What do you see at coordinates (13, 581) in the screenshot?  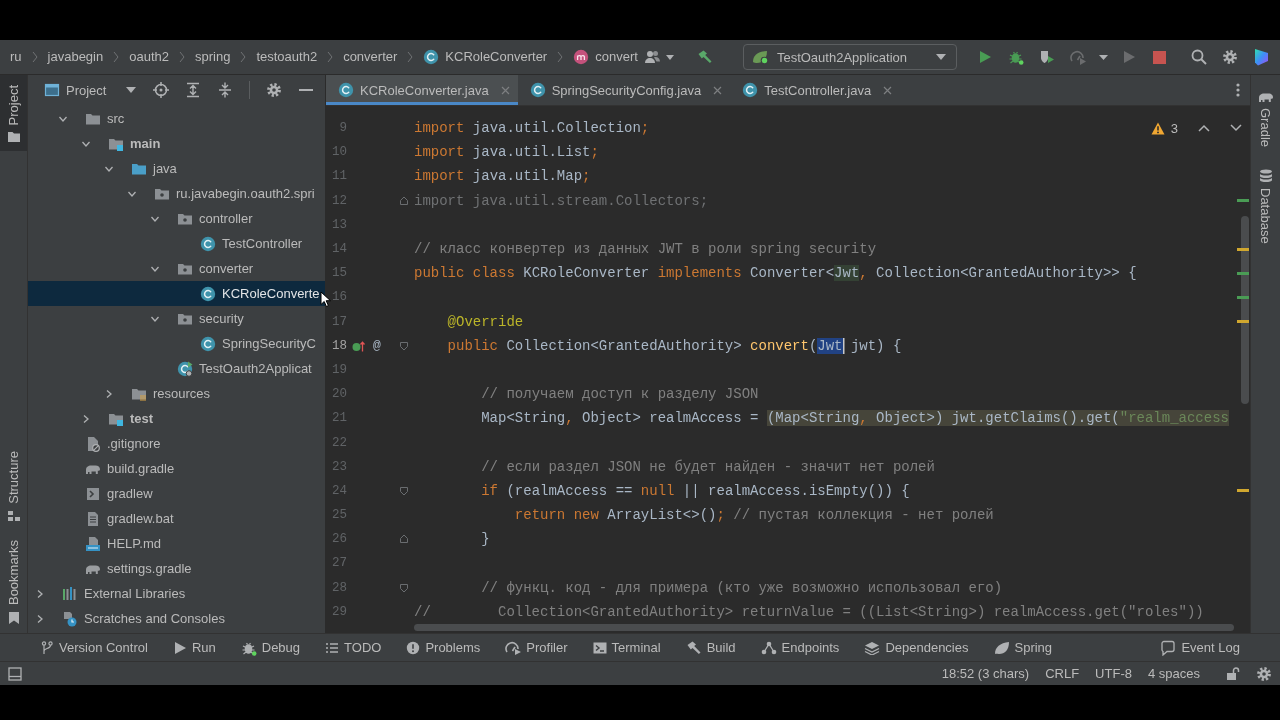 I see `tool-window-tab: Bookmarks` at bounding box center [13, 581].